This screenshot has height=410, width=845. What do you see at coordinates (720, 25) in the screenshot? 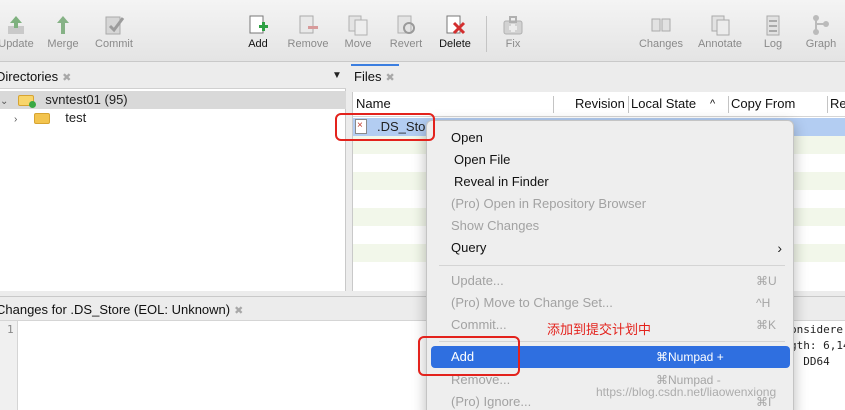
I see `annotate-icon` at bounding box center [720, 25].